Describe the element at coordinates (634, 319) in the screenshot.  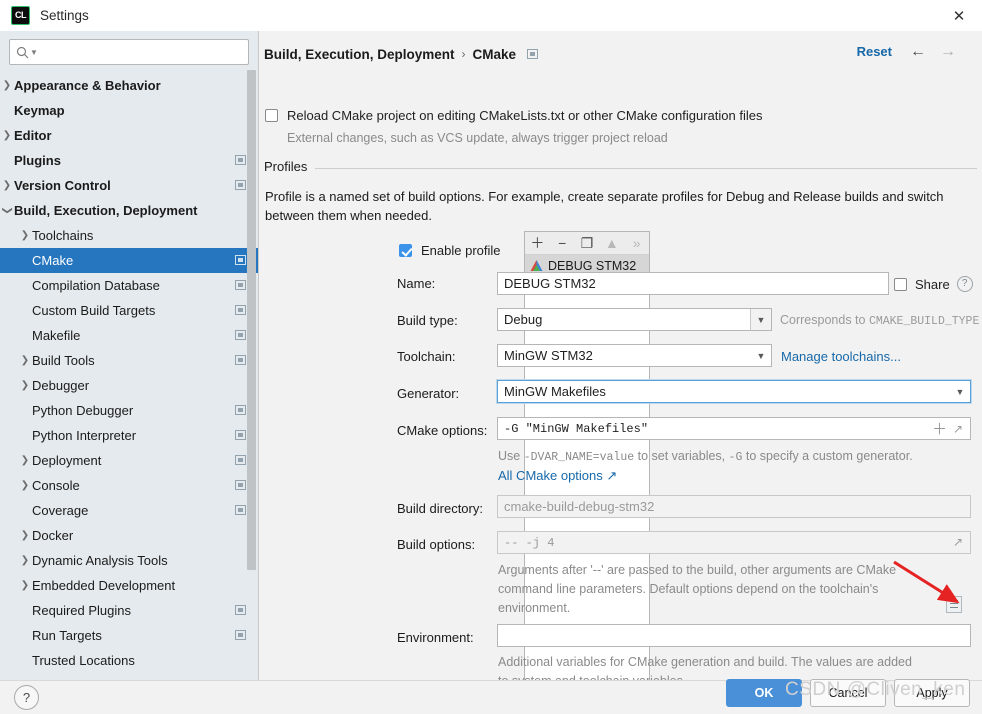
I see `build-type-dropdown: Debug ▼` at that location.